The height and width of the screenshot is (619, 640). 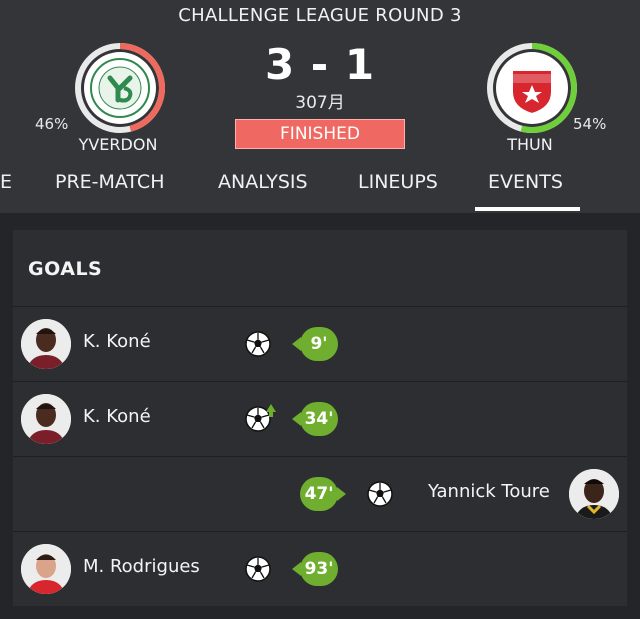 I want to click on thun-logo, so click(x=532, y=92).